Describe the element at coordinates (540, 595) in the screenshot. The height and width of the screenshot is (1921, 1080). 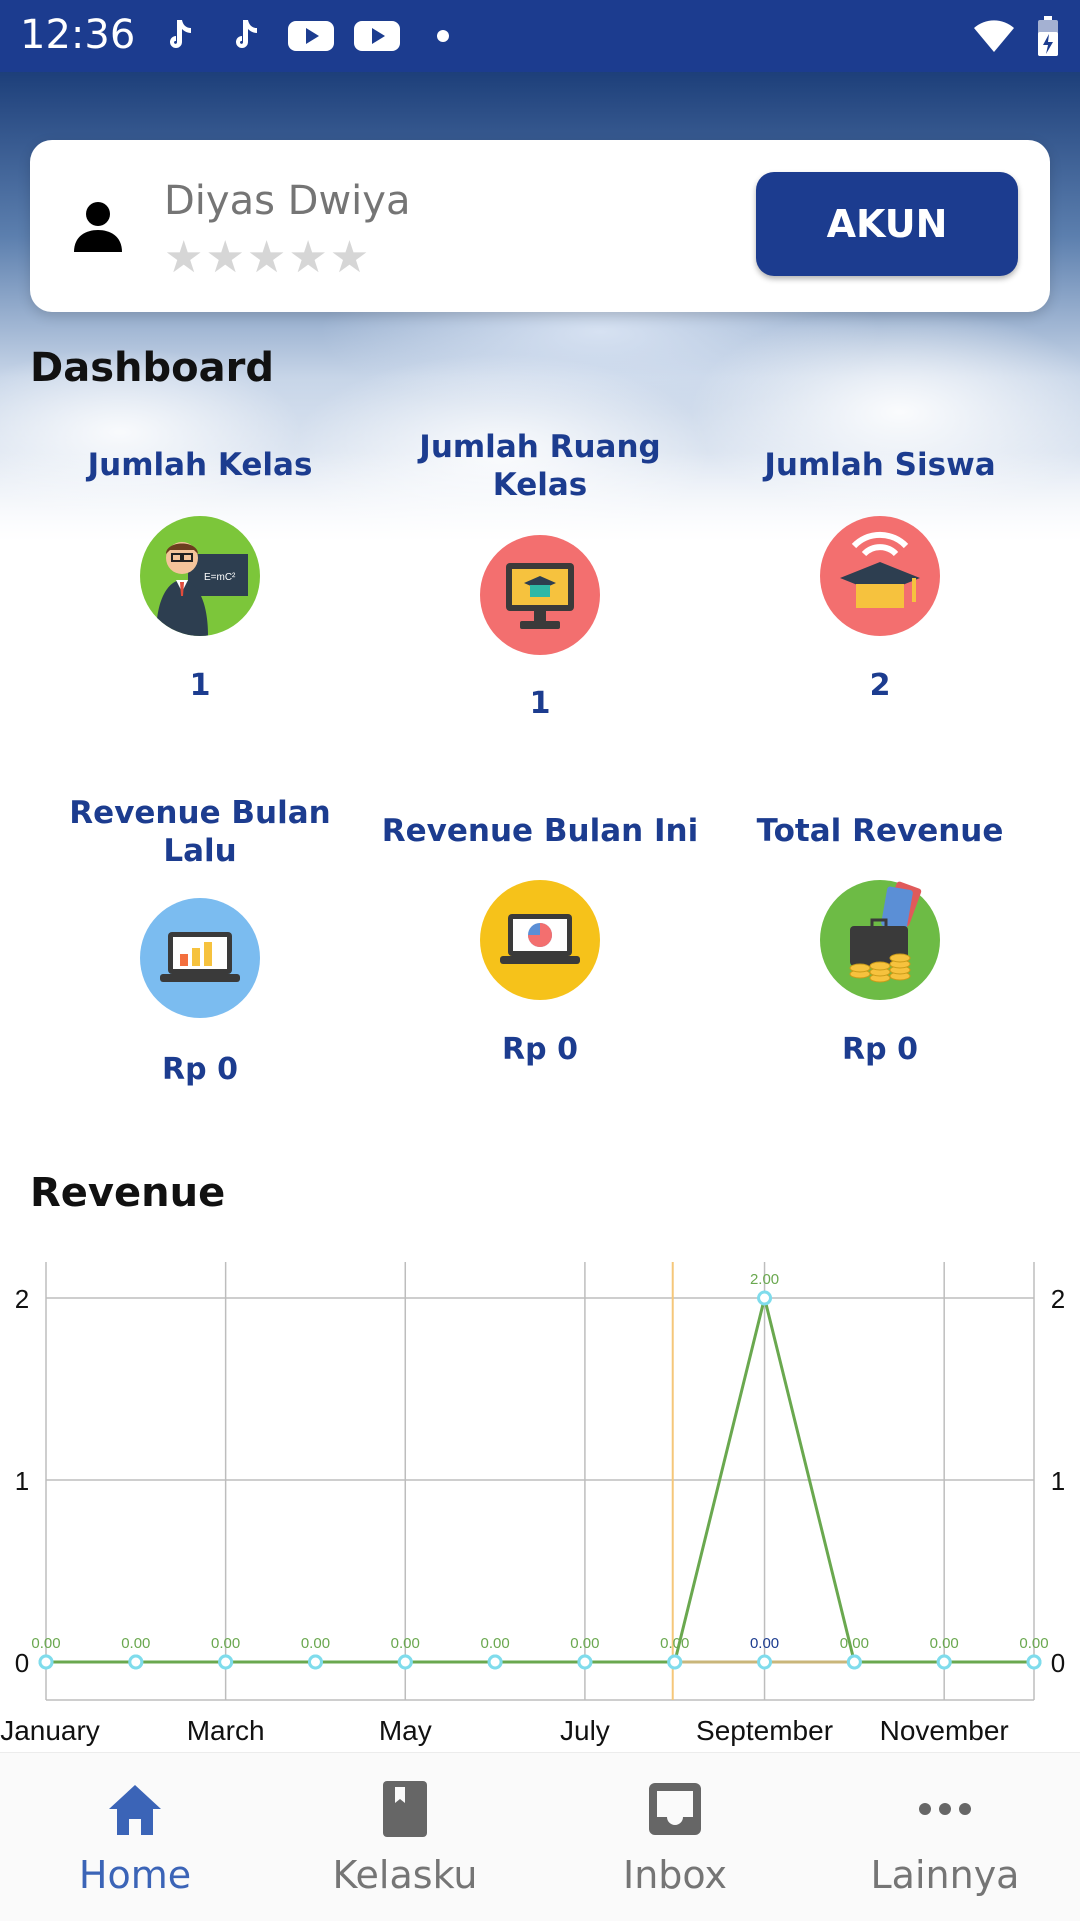
I see `classroom-monitor-icon` at that location.